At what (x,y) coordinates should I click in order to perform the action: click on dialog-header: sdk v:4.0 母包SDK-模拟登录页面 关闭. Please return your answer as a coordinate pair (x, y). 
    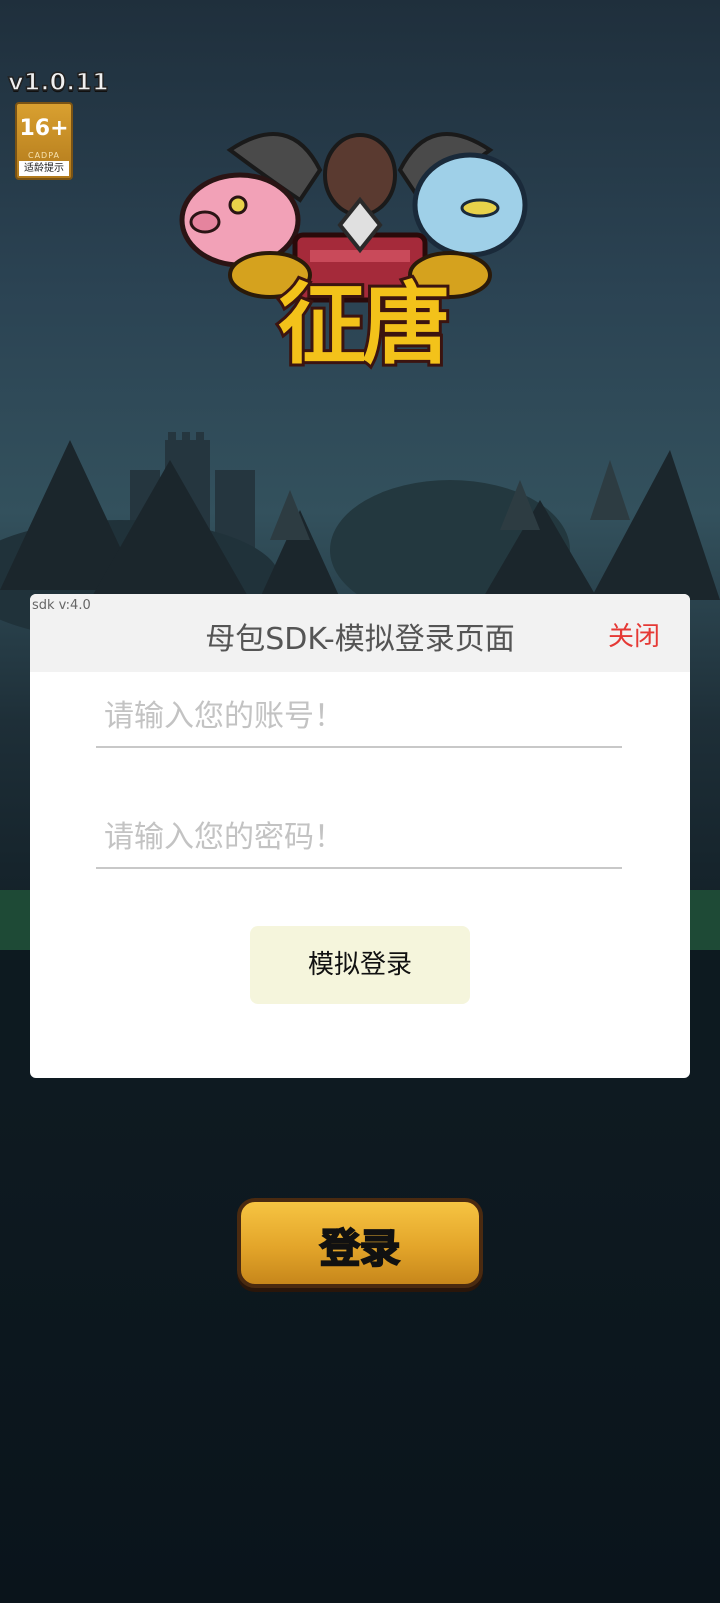
    Looking at the image, I should click on (360, 633).